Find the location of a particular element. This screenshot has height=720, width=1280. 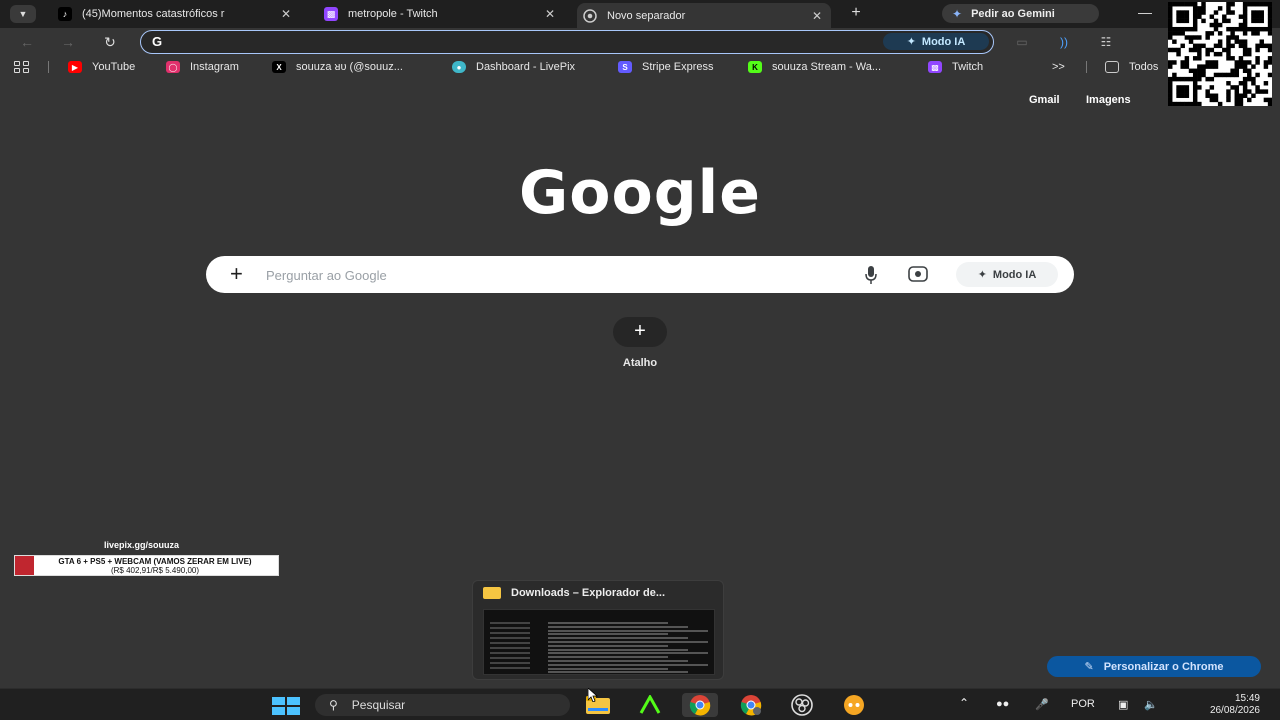

tab-new-tab: Novo separador ✕ is located at coordinates (704, 15).